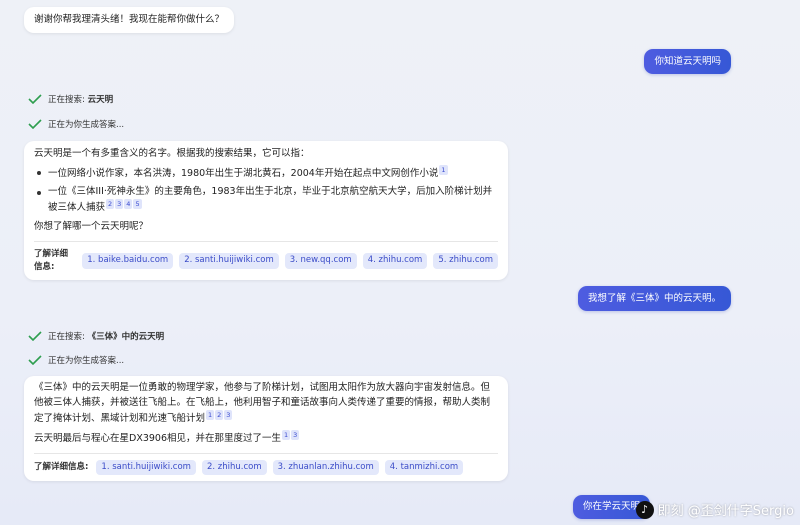 The height and width of the screenshot is (525, 800). I want to click on source-link: 2. santi.huijiwiki.com, so click(229, 261).